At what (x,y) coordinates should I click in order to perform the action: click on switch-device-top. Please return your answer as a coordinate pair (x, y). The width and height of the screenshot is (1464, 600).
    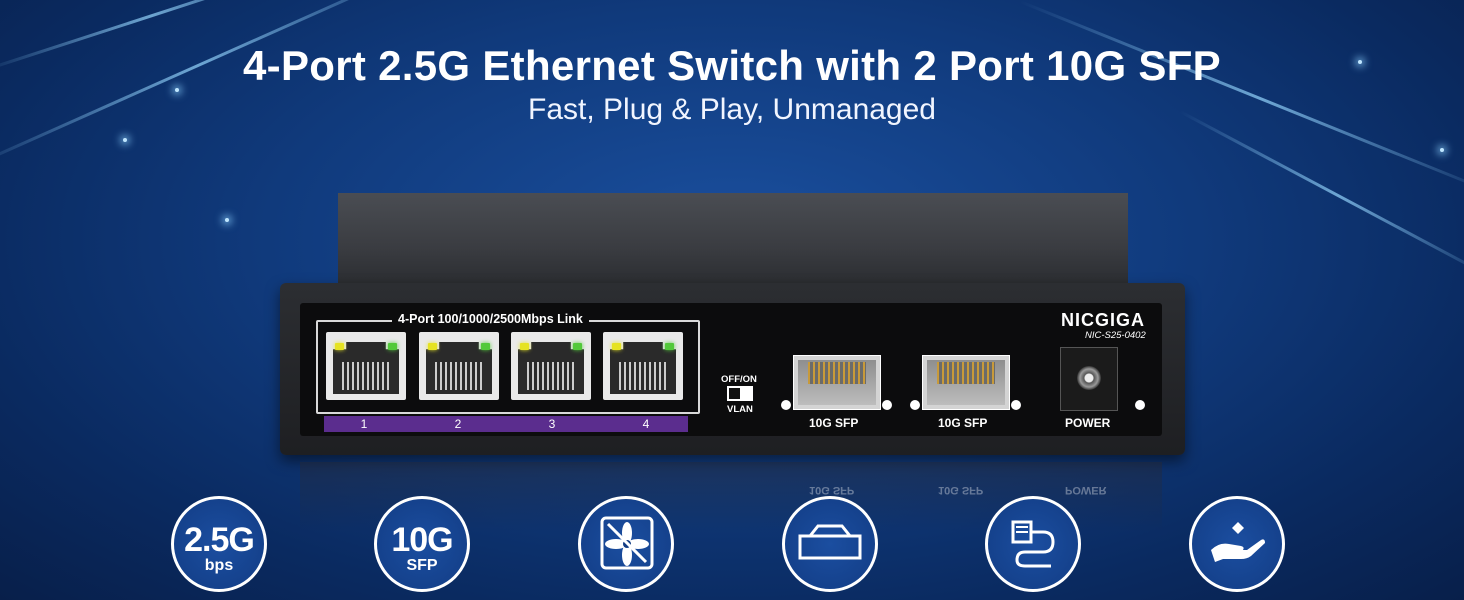
    Looking at the image, I should click on (733, 239).